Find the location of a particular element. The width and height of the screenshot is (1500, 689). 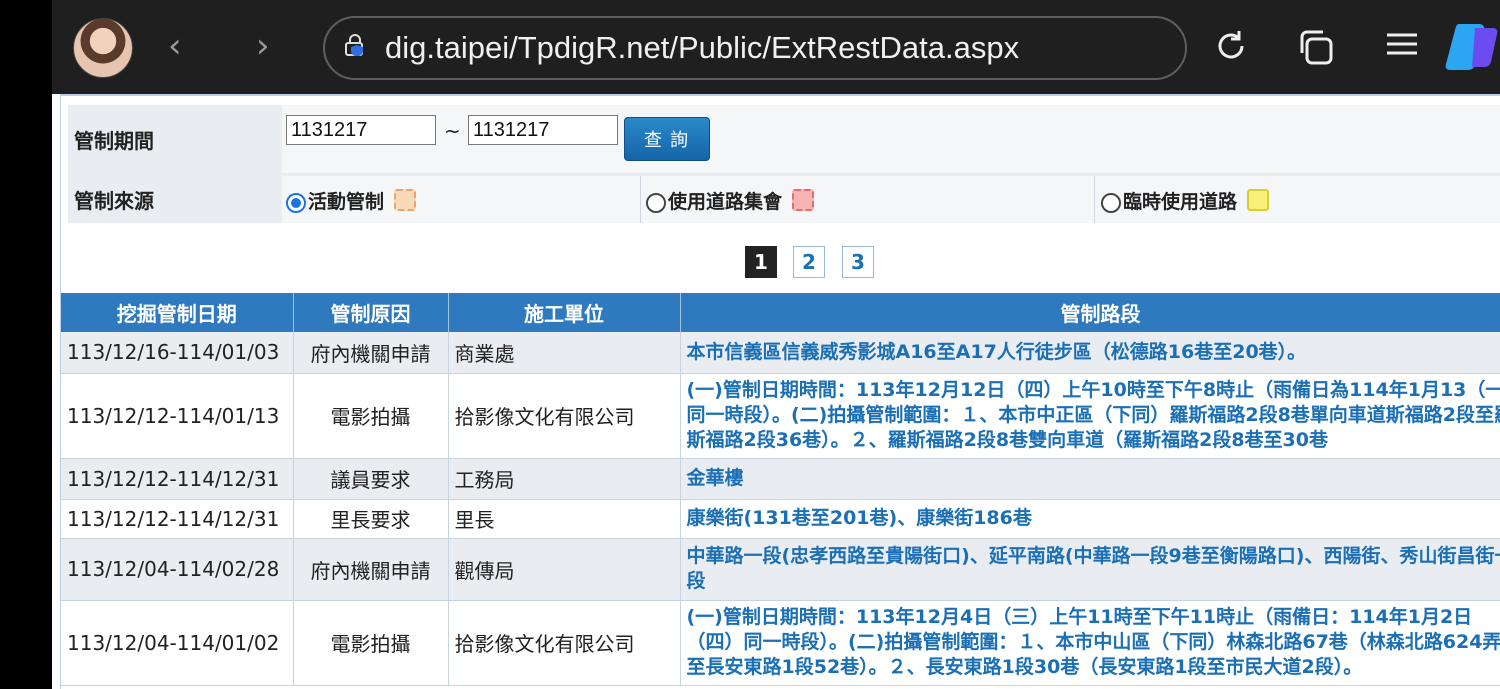

header-unit: 施工單位 is located at coordinates (564, 312).